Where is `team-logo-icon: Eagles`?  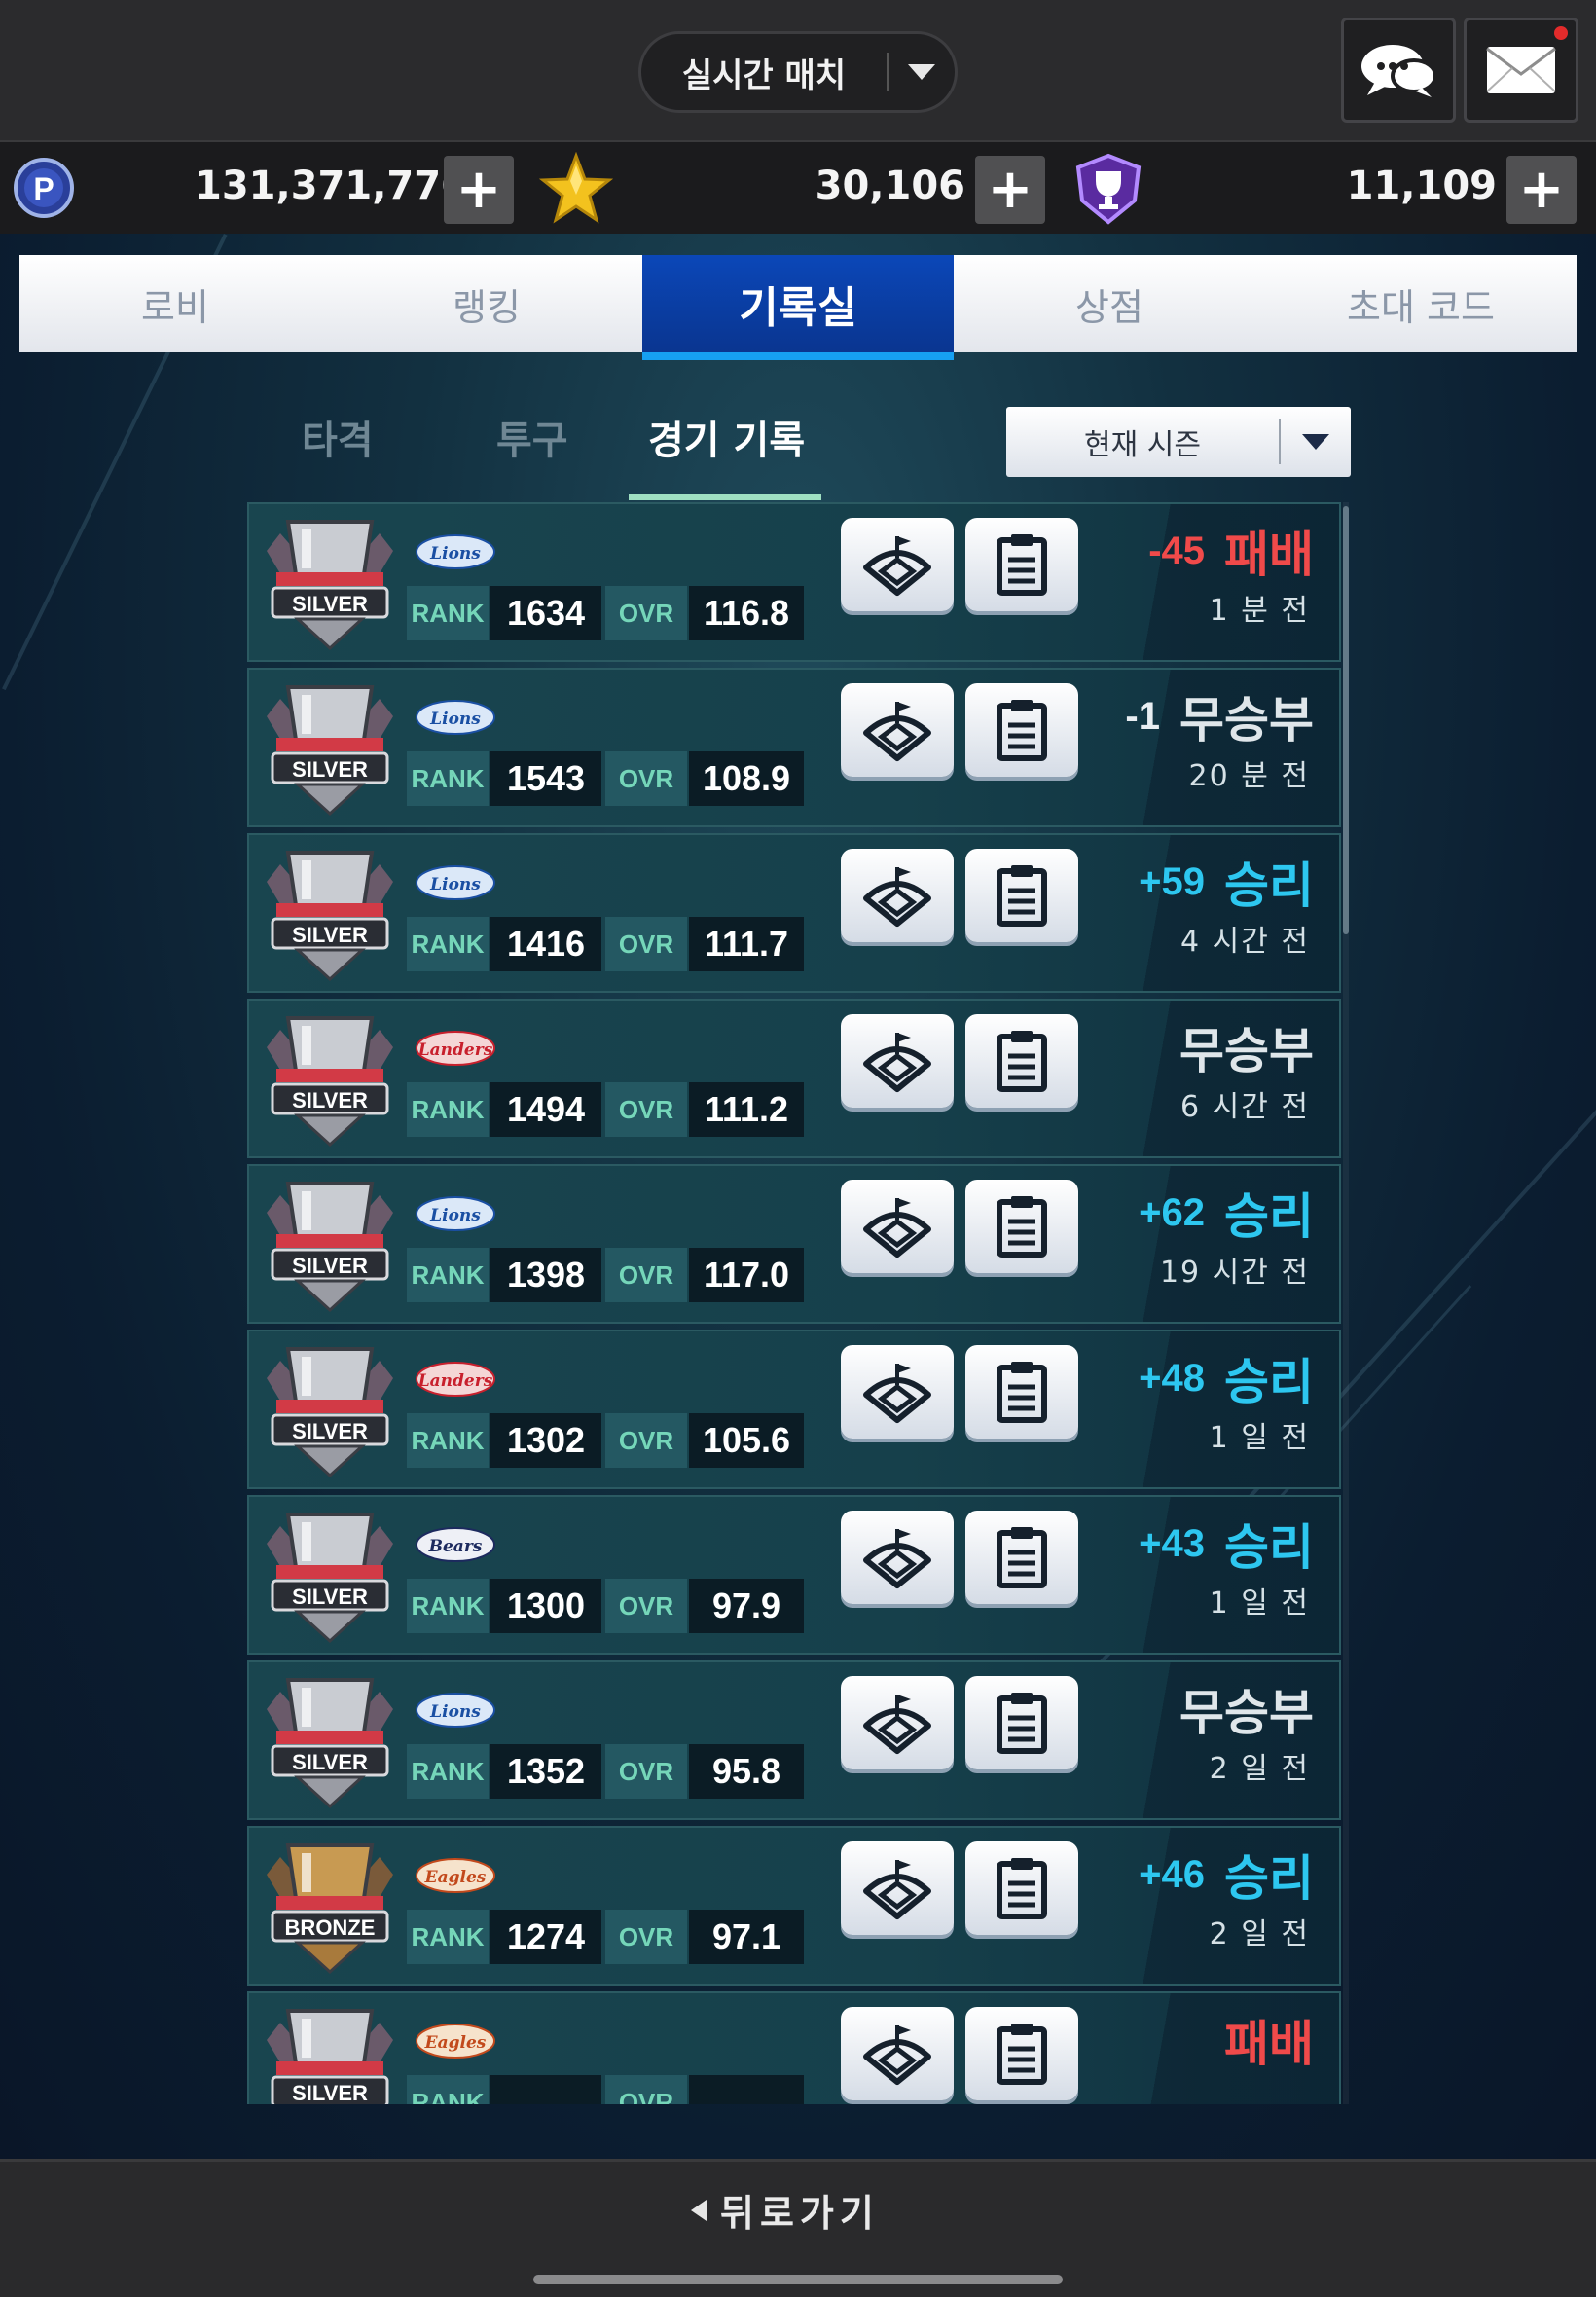 team-logo-icon: Eagles is located at coordinates (455, 2042).